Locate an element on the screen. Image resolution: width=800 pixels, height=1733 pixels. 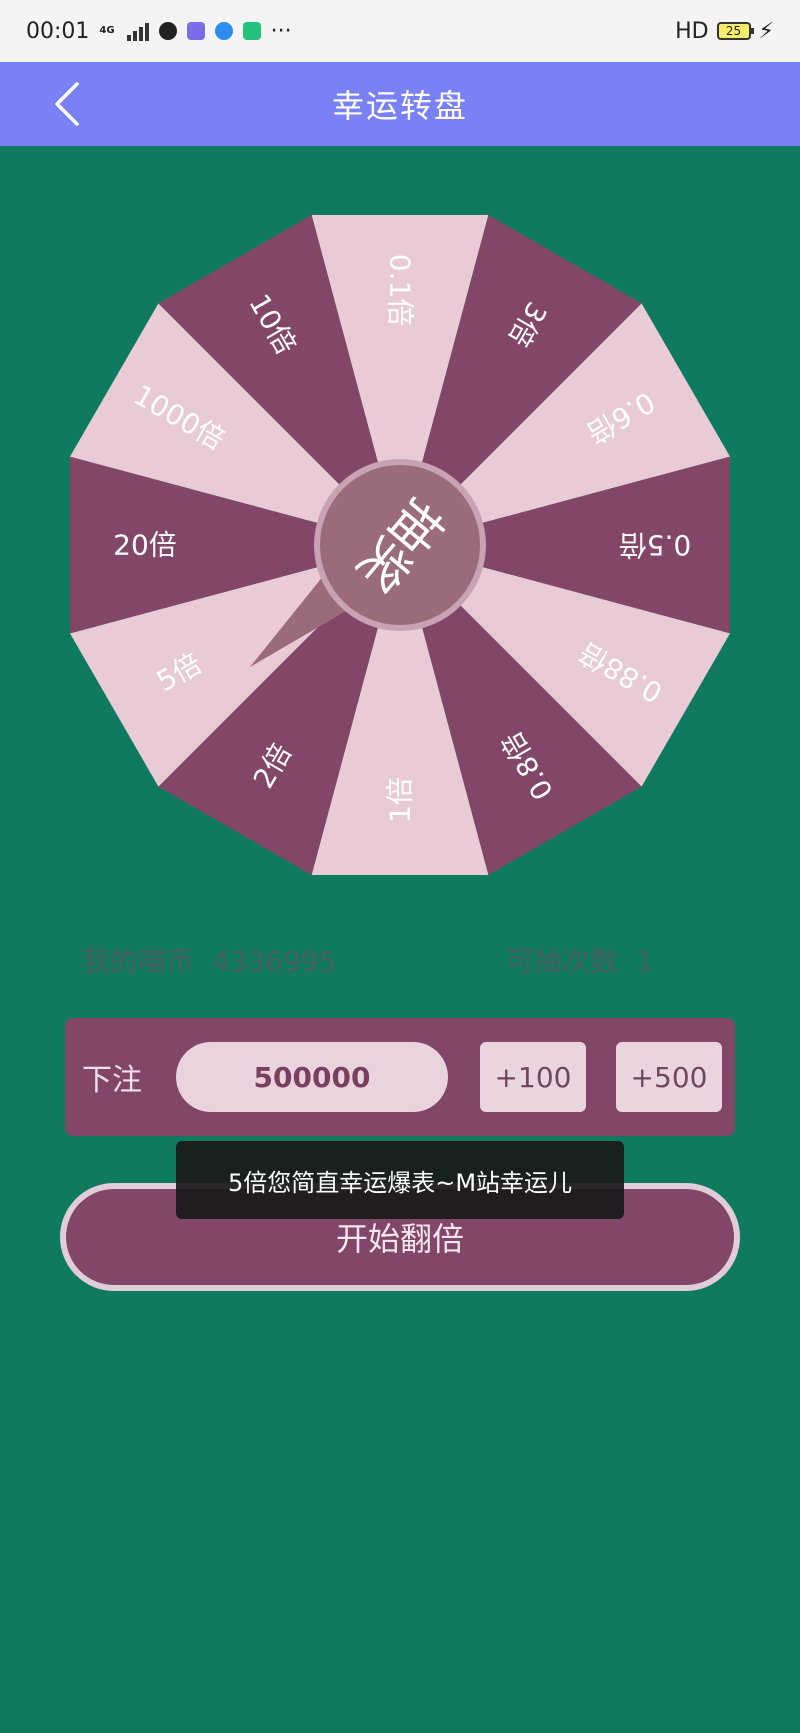
plus-100-button: +100 is located at coordinates (533, 1077).